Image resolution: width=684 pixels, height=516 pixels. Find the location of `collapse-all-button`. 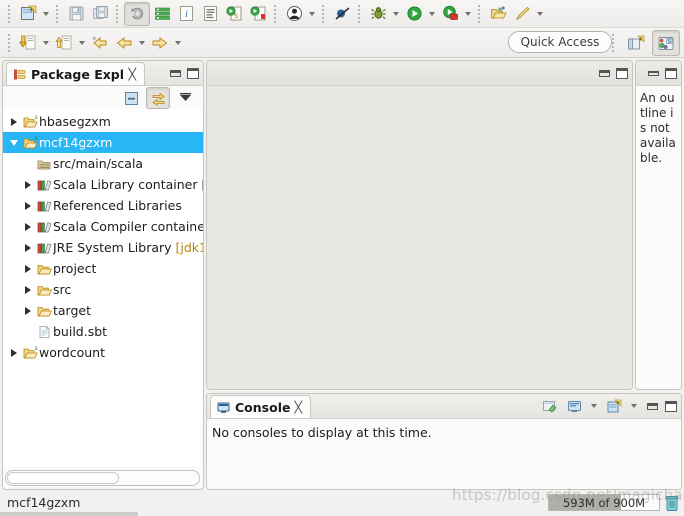

collapse-all-button is located at coordinates (131, 98).